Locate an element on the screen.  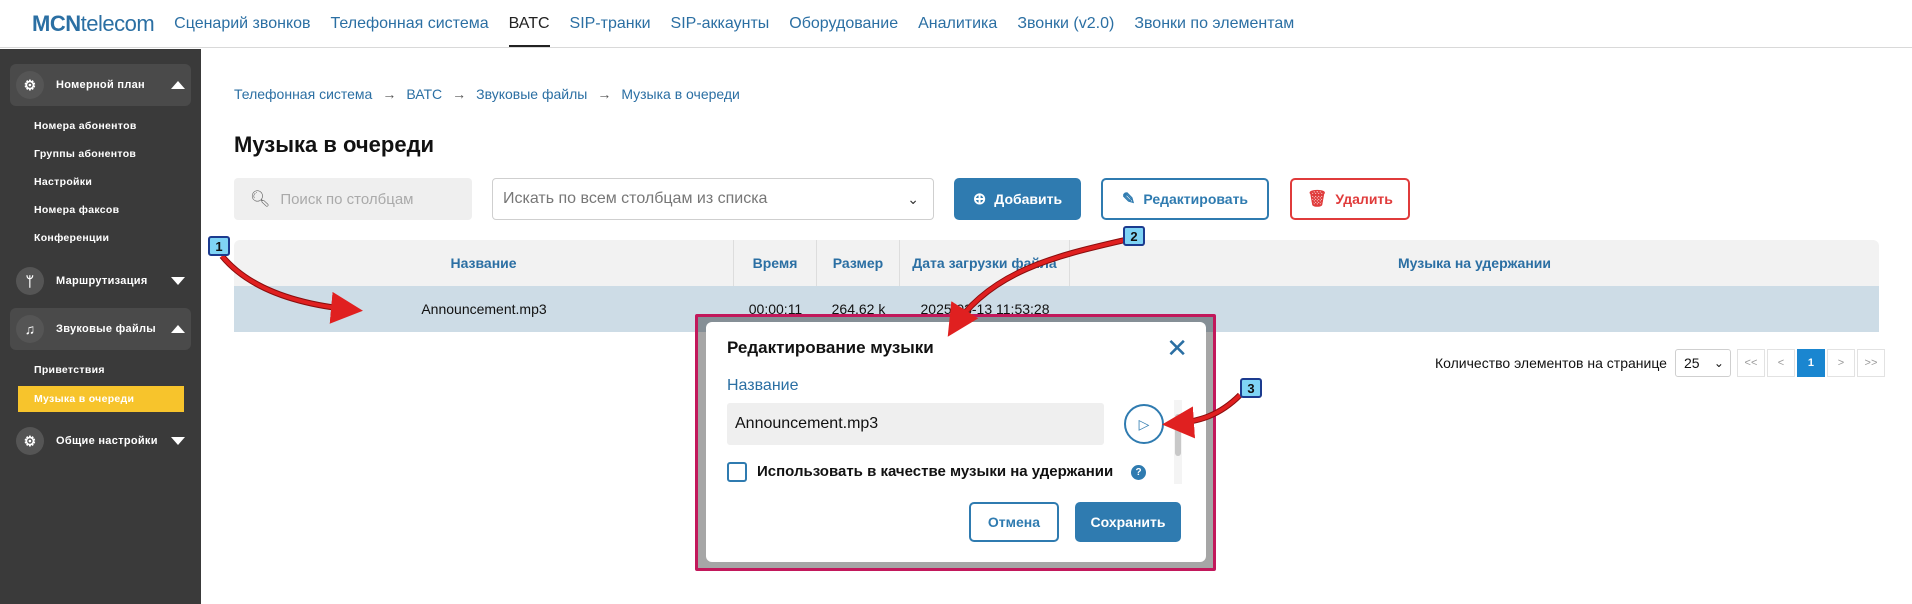
page-last-button: >> is located at coordinates (1870, 363).